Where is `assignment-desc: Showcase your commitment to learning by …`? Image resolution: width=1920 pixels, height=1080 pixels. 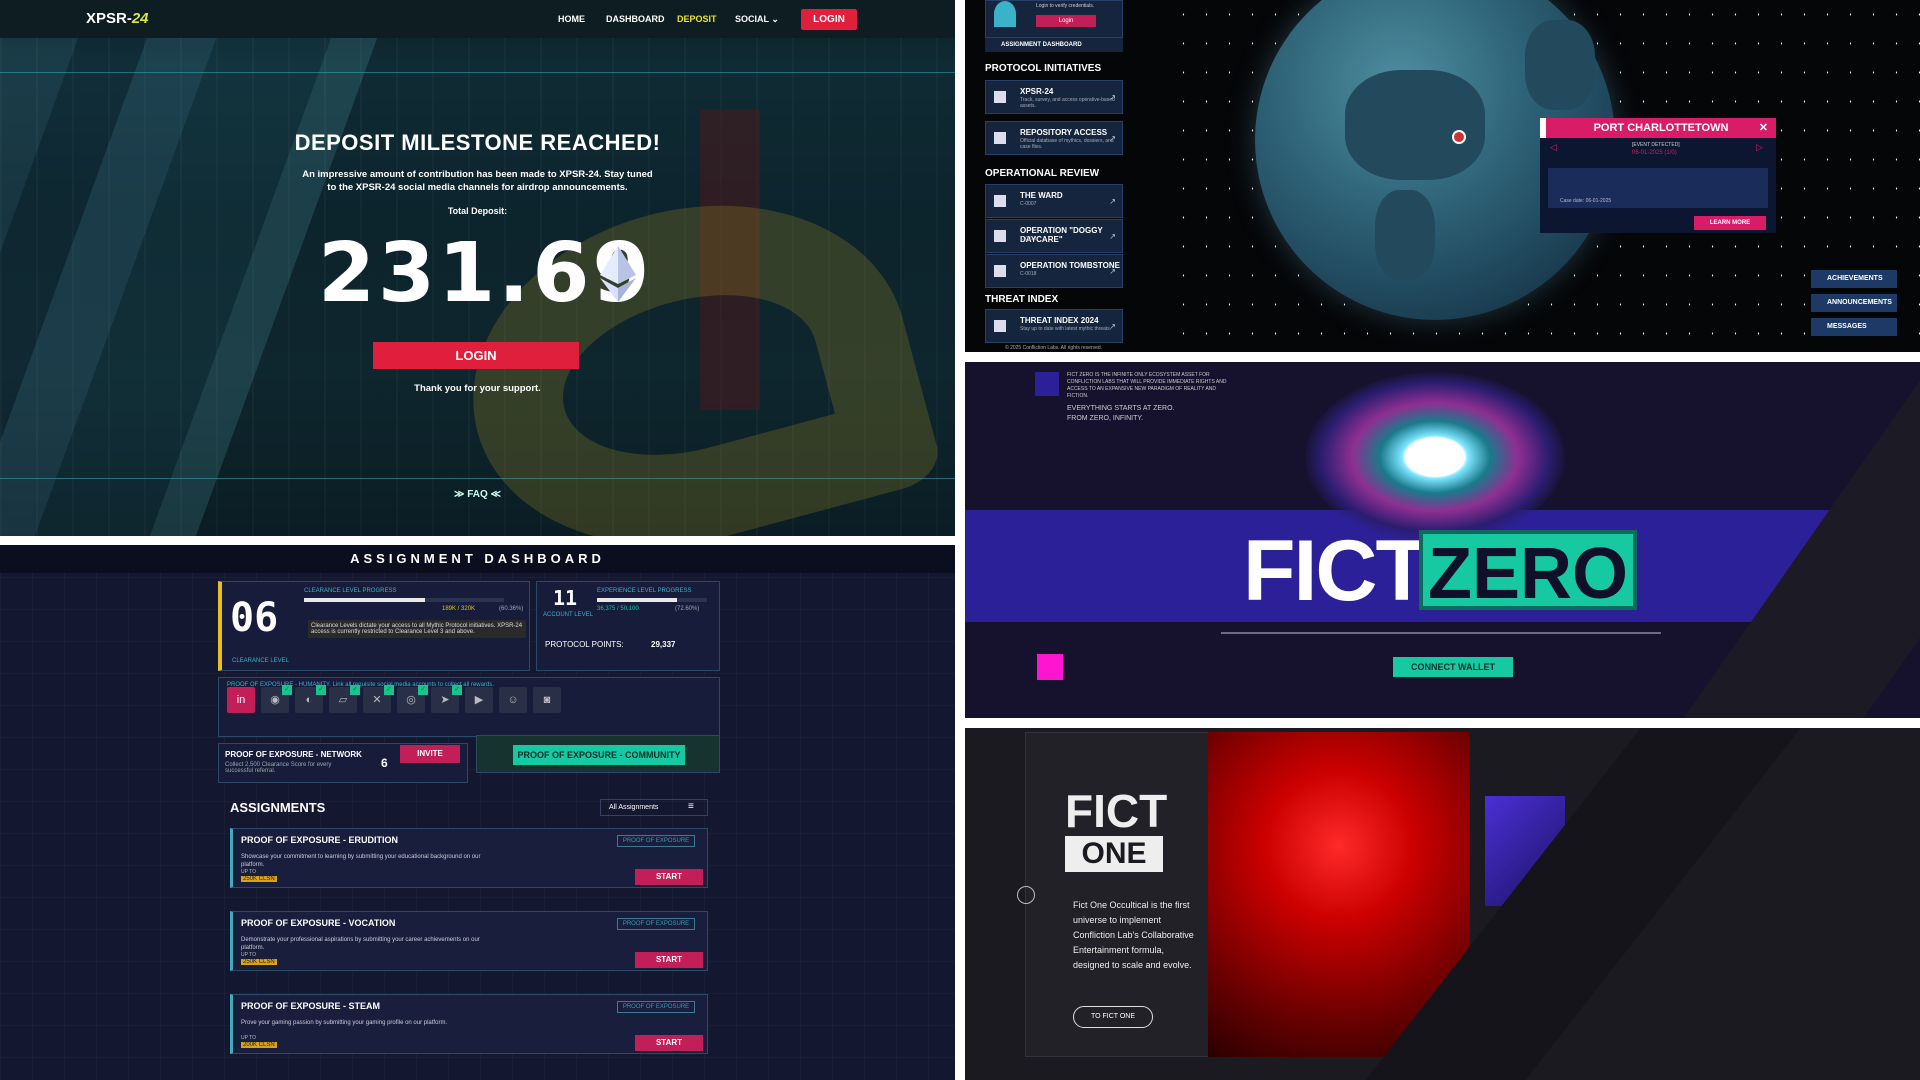
assignment-desc: Showcase your commitment to learning by … is located at coordinates (361, 861).